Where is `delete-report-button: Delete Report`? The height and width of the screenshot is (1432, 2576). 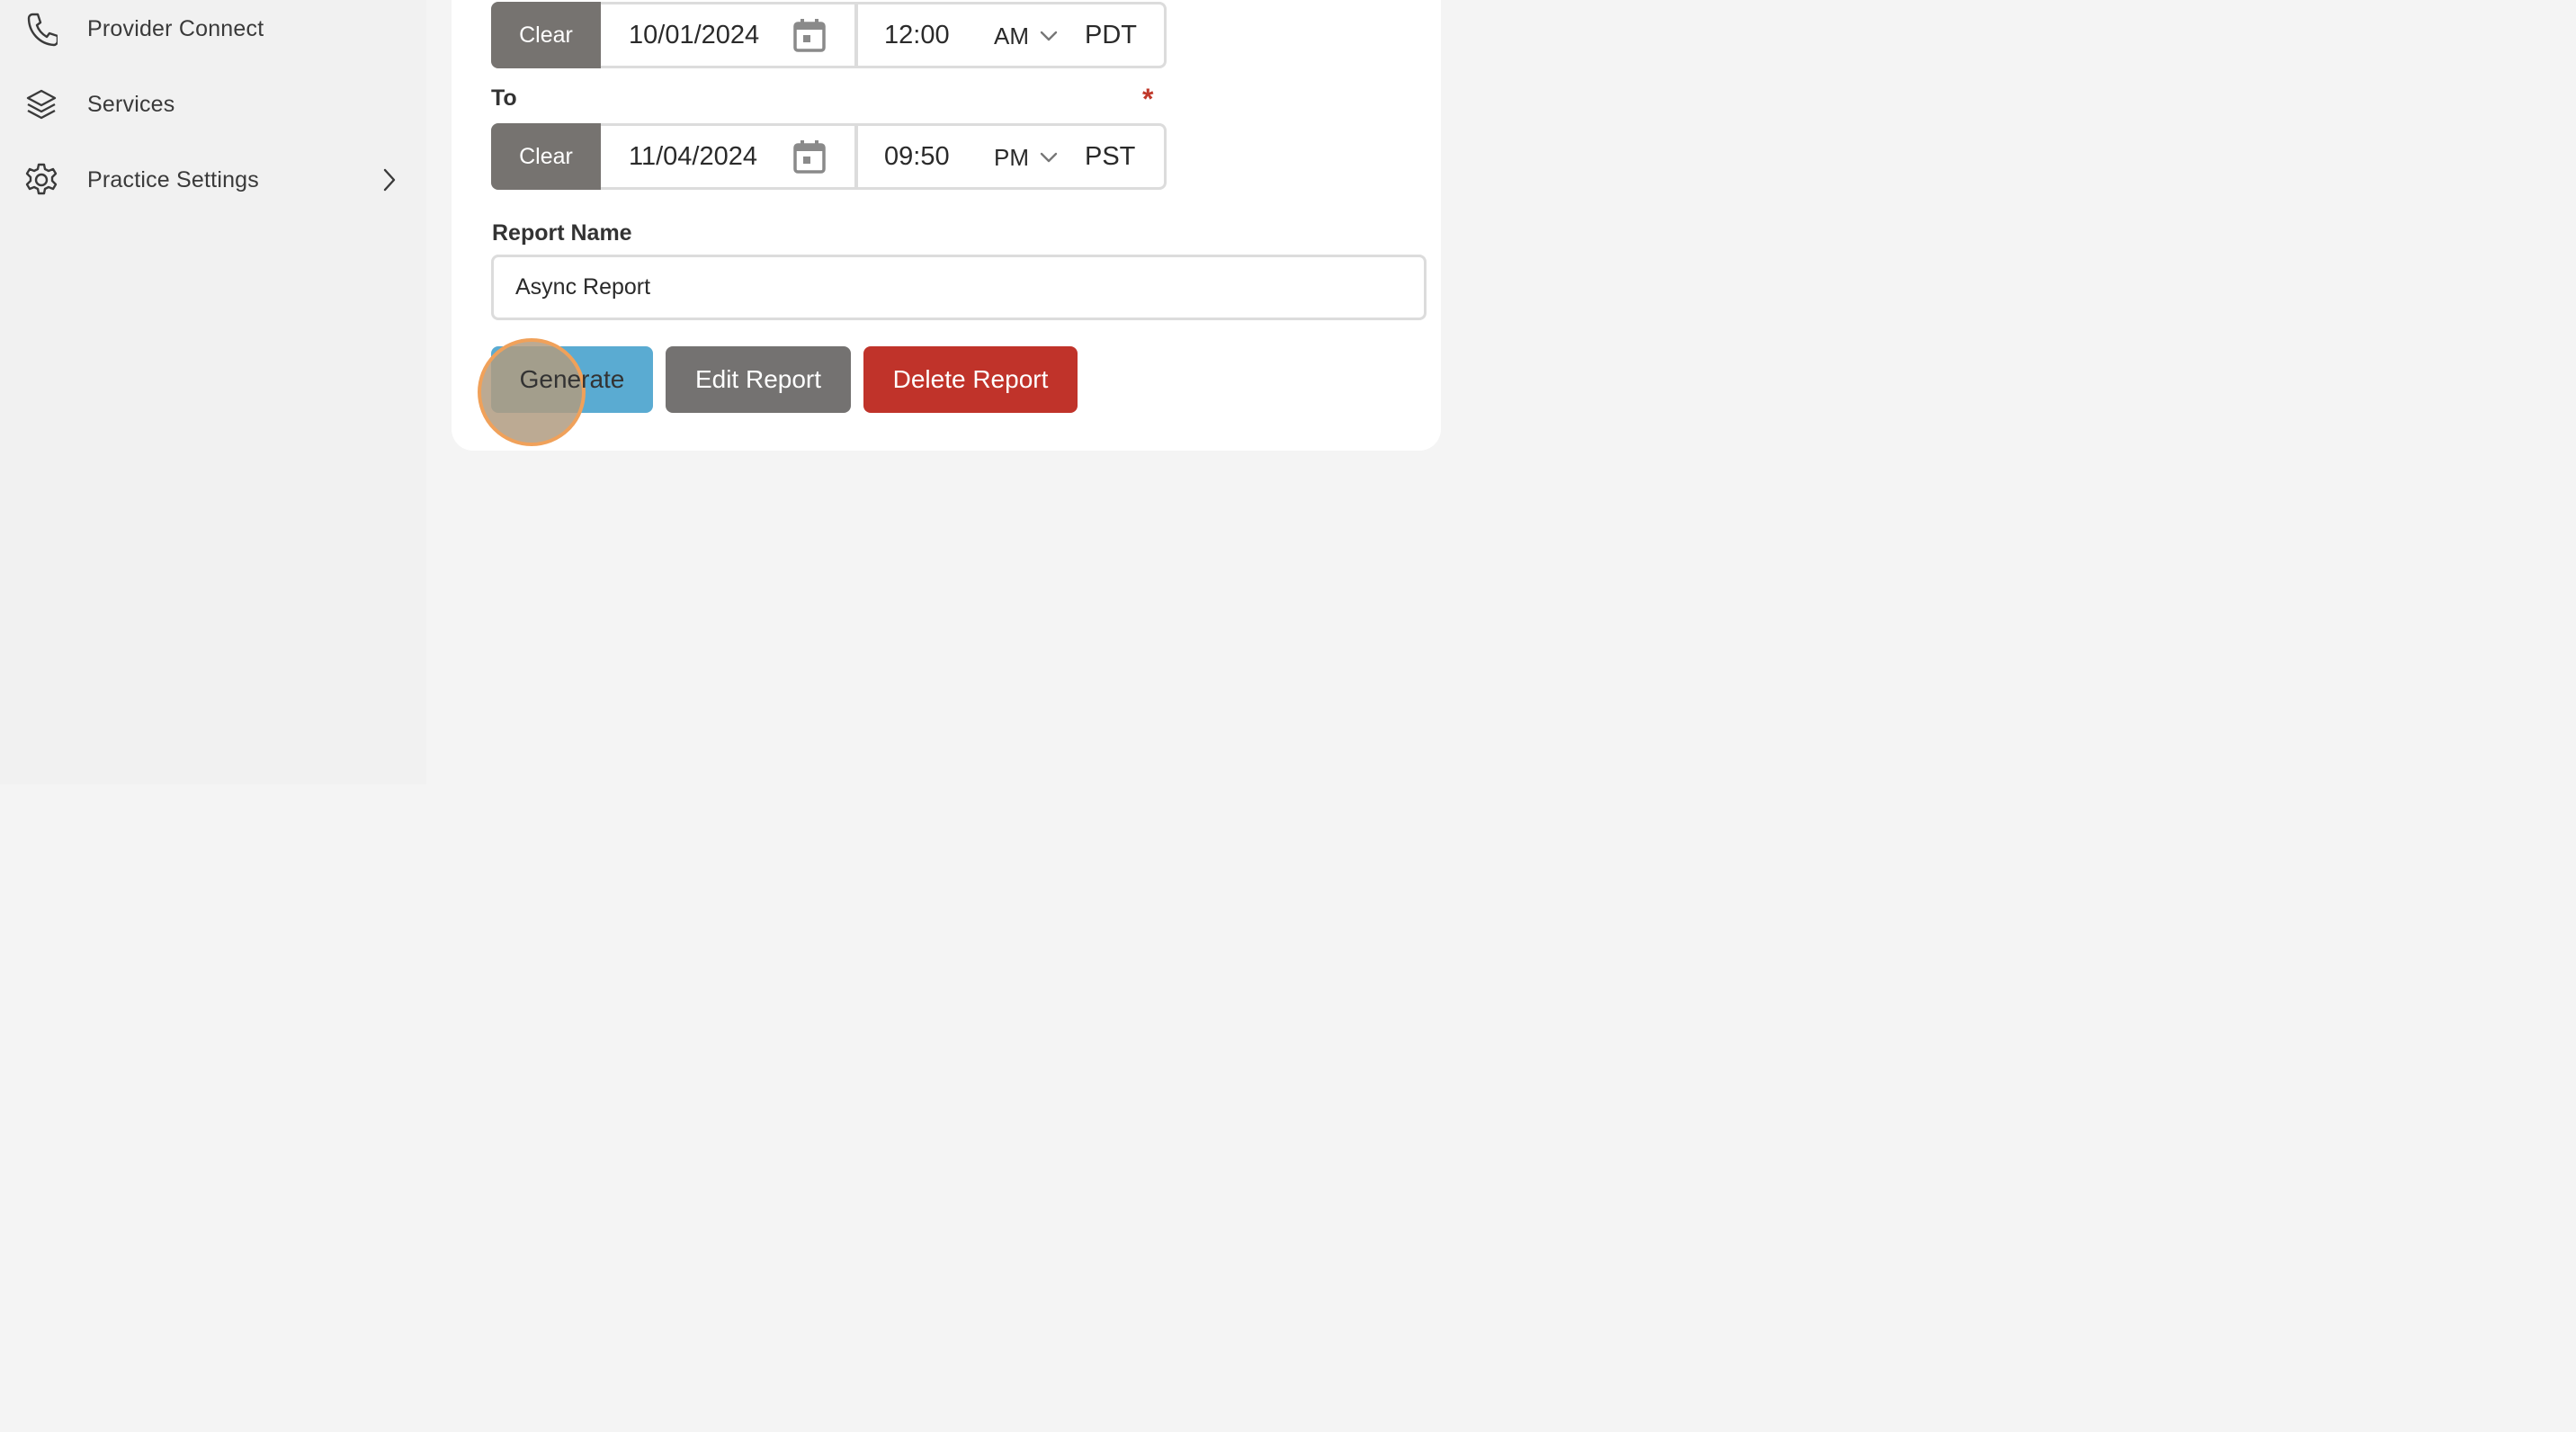 delete-report-button: Delete Report is located at coordinates (971, 379).